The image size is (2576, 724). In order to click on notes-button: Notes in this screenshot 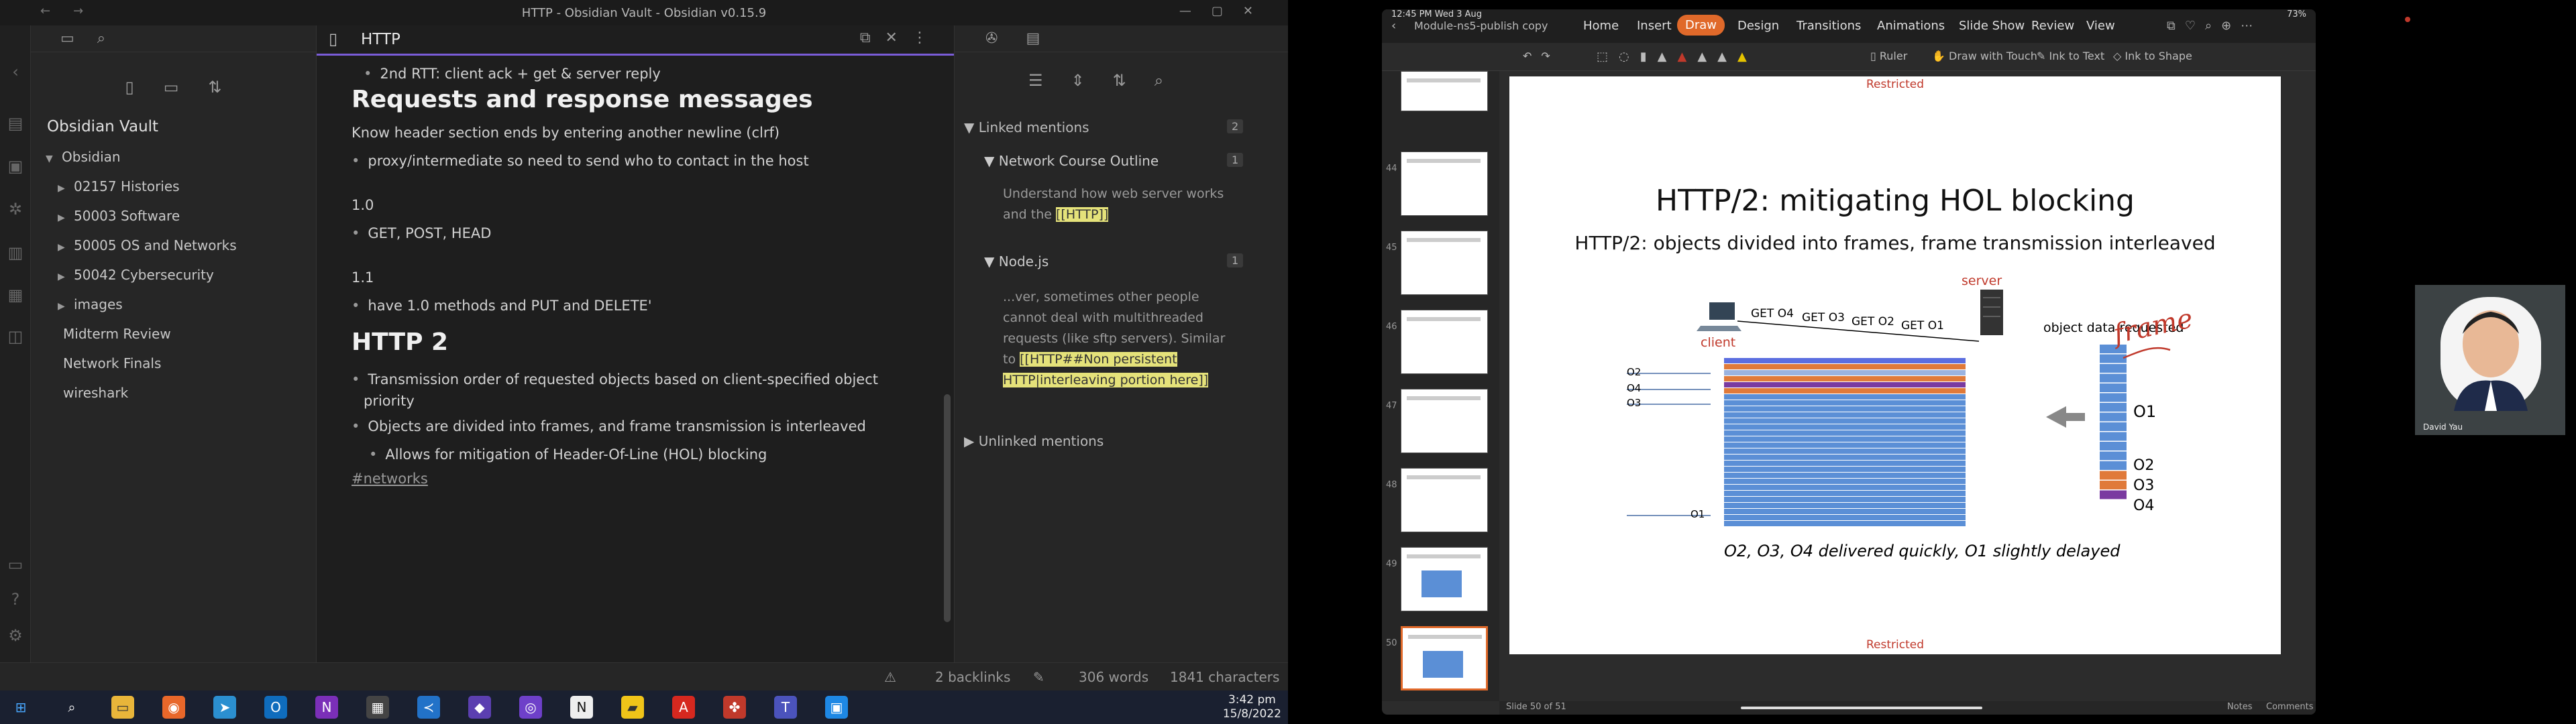, I will do `click(2240, 707)`.